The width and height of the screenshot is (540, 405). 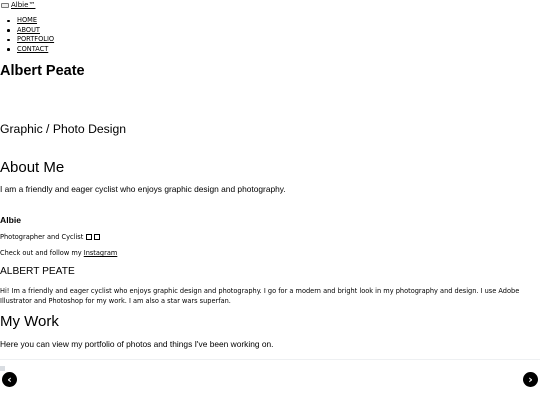 I want to click on follow-prefix: Check out and follow my, so click(x=42, y=253).